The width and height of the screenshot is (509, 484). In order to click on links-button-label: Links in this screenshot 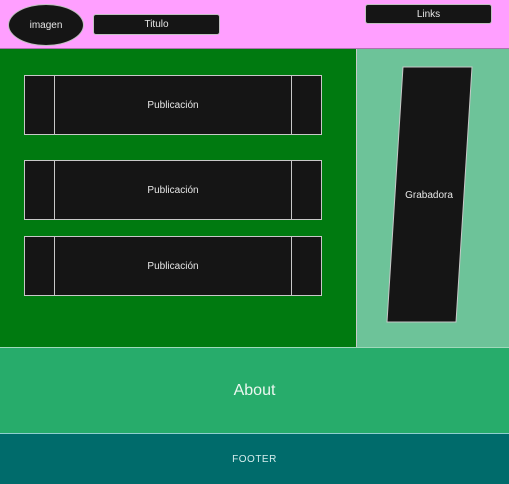, I will do `click(428, 14)`.